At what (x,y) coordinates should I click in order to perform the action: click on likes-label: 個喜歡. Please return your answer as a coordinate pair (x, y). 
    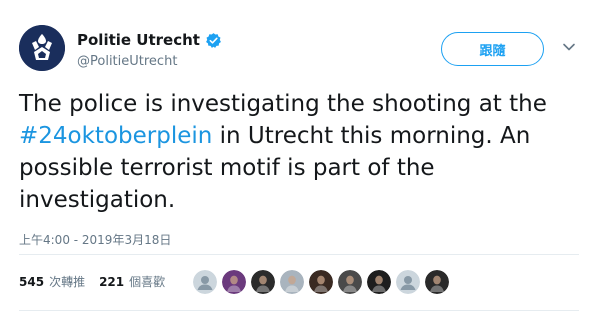
    Looking at the image, I should click on (147, 282).